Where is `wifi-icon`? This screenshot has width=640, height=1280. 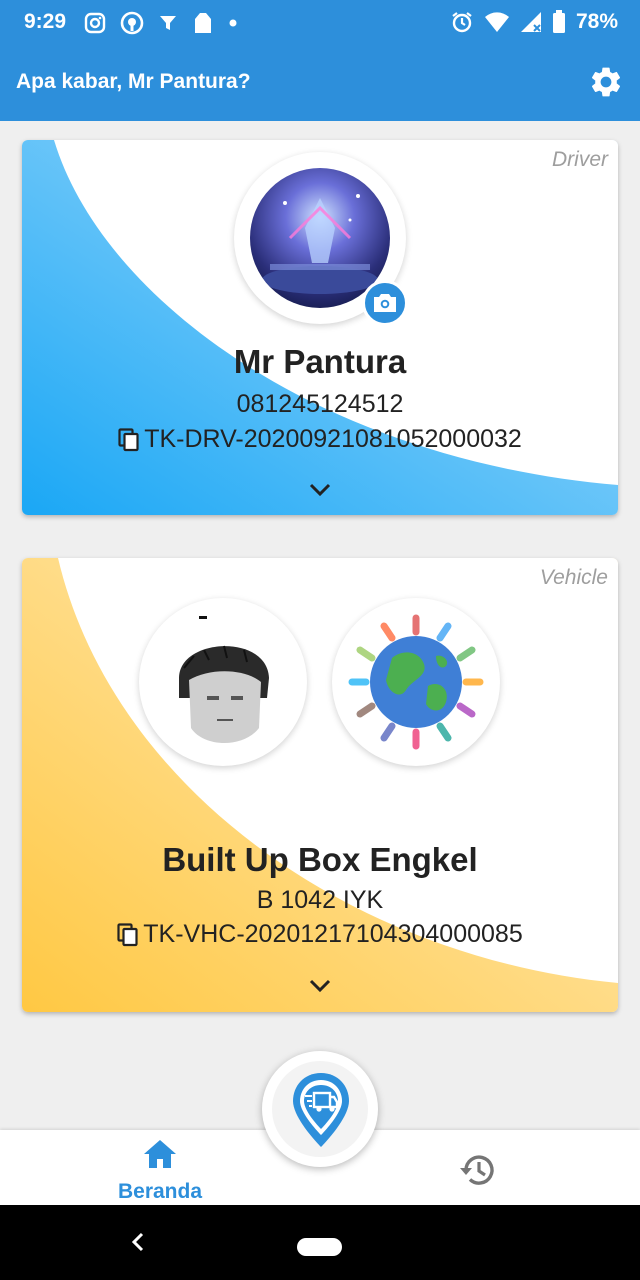
wifi-icon is located at coordinates (496, 22).